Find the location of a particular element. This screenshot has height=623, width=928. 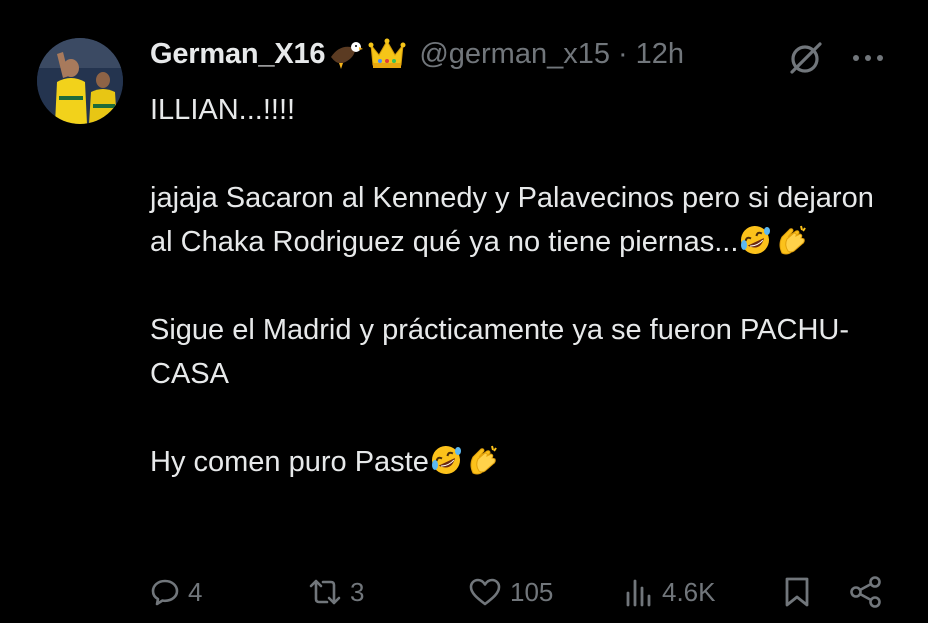

eagle-icon is located at coordinates (346, 54).